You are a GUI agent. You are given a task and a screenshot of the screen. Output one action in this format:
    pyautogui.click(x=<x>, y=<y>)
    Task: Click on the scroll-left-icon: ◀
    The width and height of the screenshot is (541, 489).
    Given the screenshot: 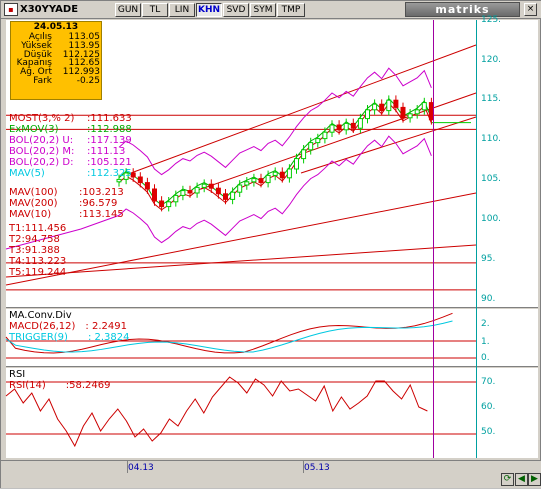 What is the action you would take?
    pyautogui.click(x=521, y=479)
    